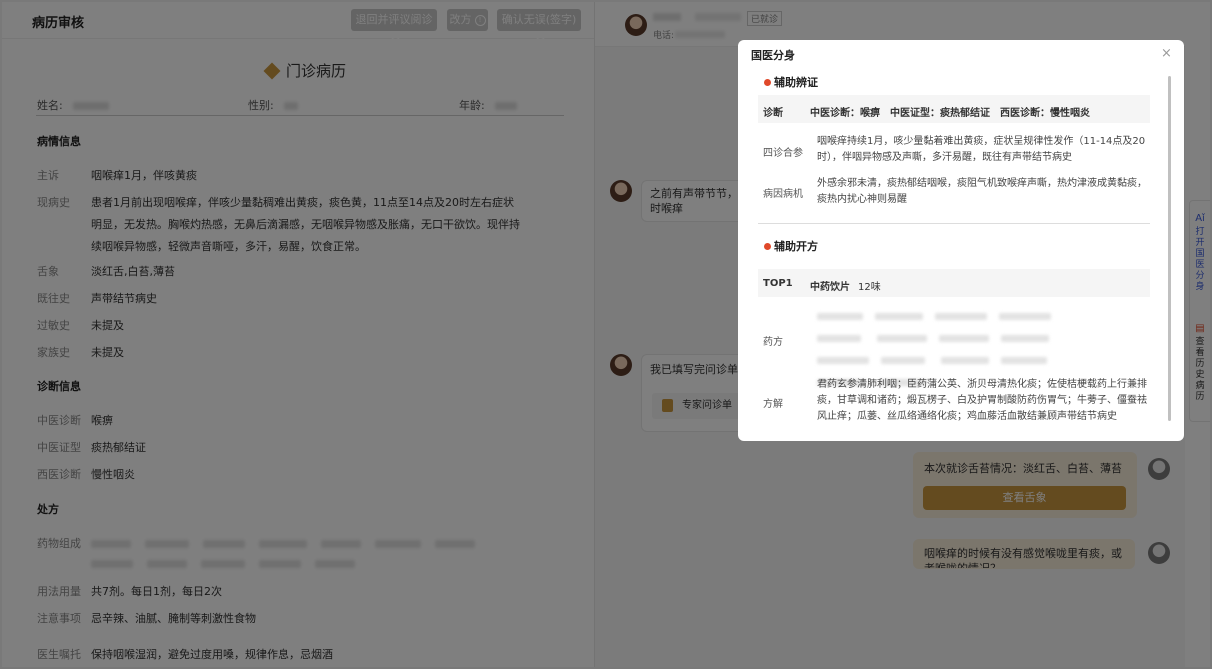 This screenshot has height=669, width=1212. Describe the element at coordinates (773, 404) in the screenshot. I see `formula-explanation-label: 方解` at that location.